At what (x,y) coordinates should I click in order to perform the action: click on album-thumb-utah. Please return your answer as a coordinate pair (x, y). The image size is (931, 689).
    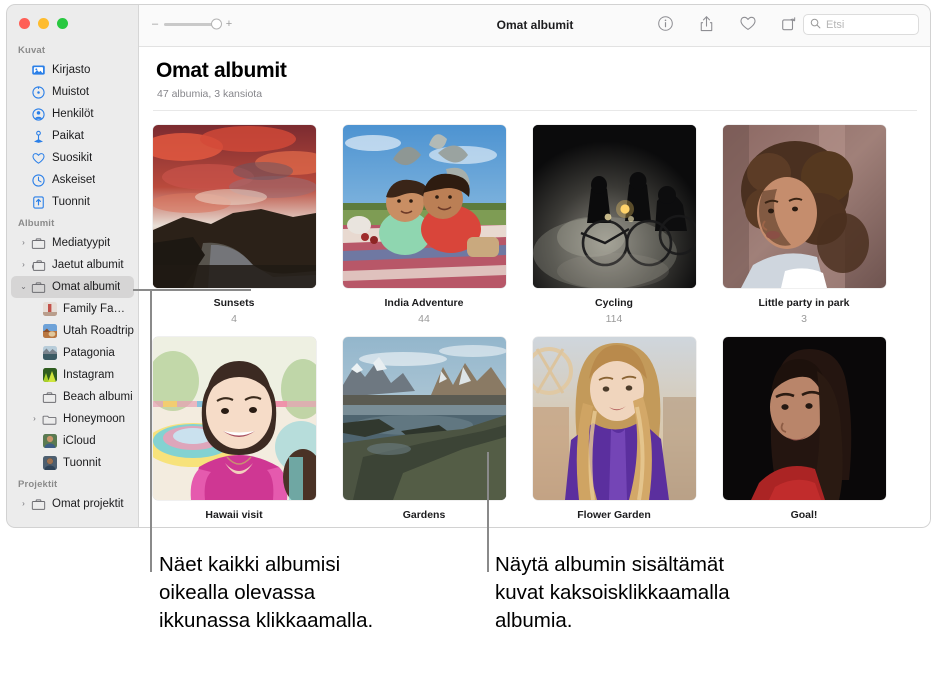
    Looking at the image, I should click on (49, 331).